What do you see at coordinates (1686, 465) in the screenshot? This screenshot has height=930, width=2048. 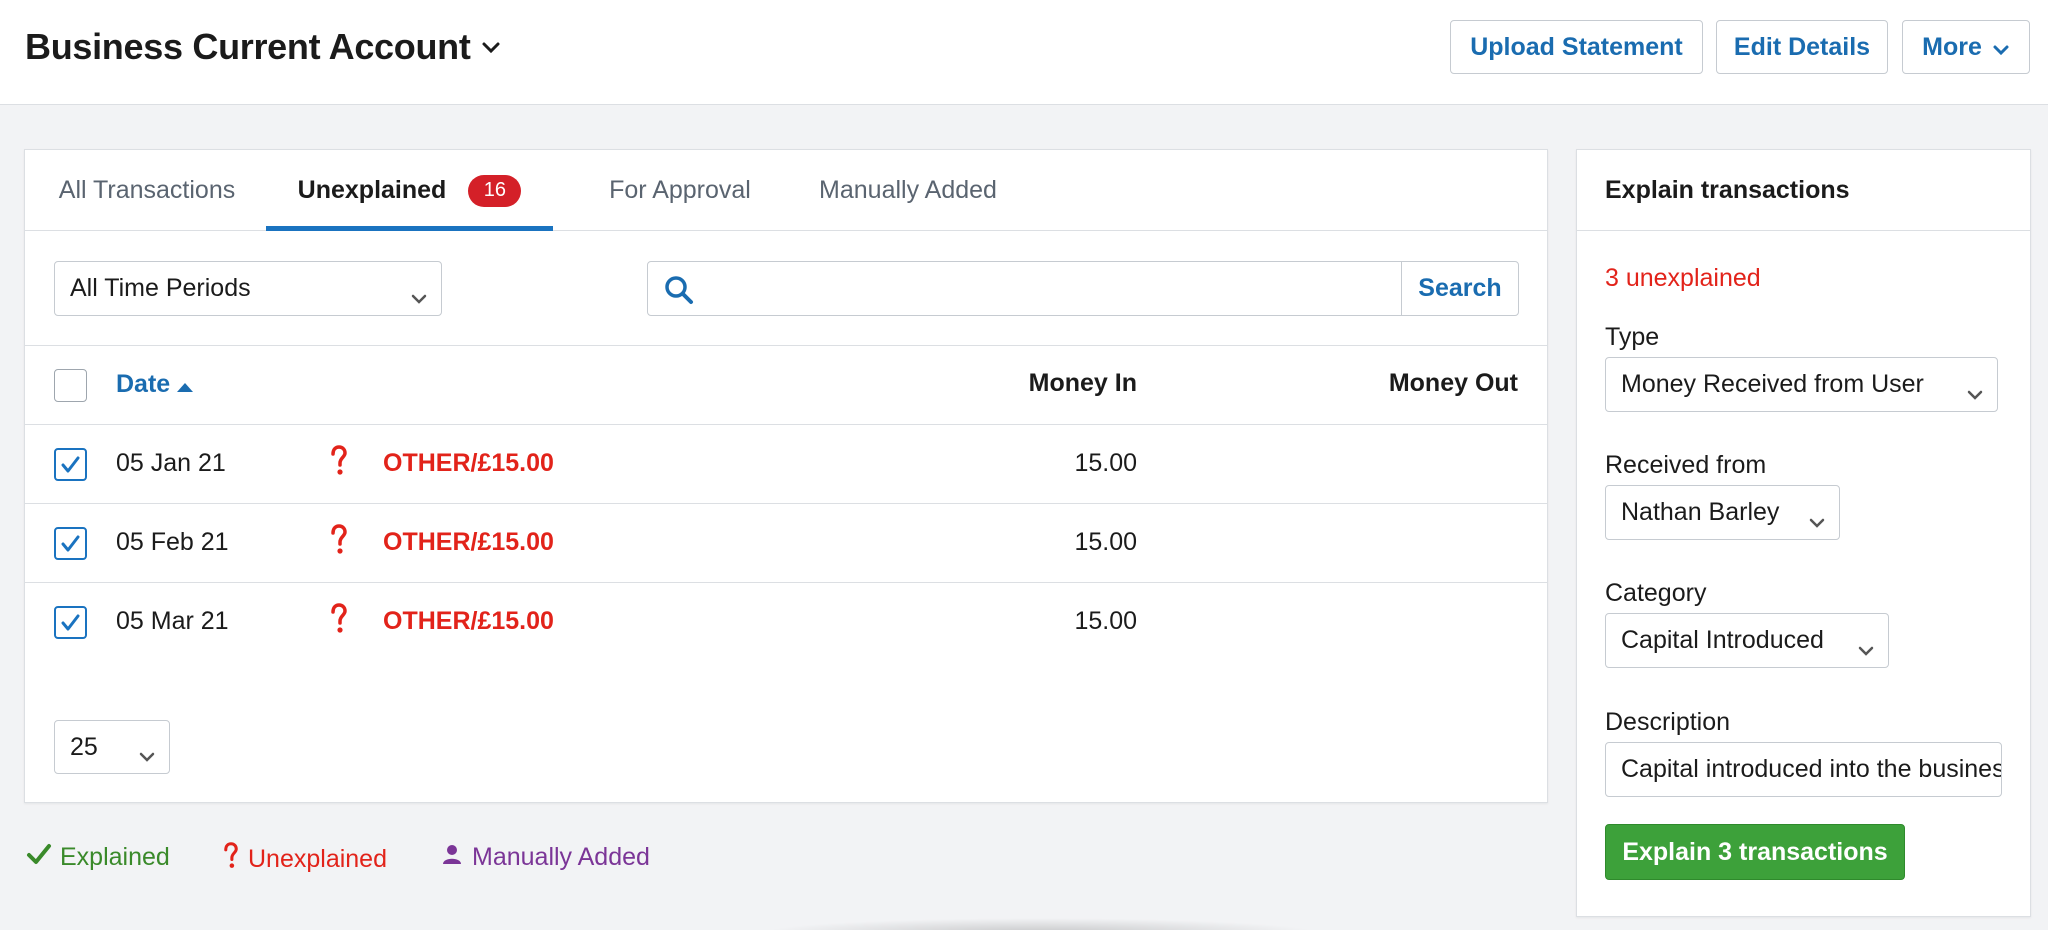 I see `received-from-label: Received from` at bounding box center [1686, 465].